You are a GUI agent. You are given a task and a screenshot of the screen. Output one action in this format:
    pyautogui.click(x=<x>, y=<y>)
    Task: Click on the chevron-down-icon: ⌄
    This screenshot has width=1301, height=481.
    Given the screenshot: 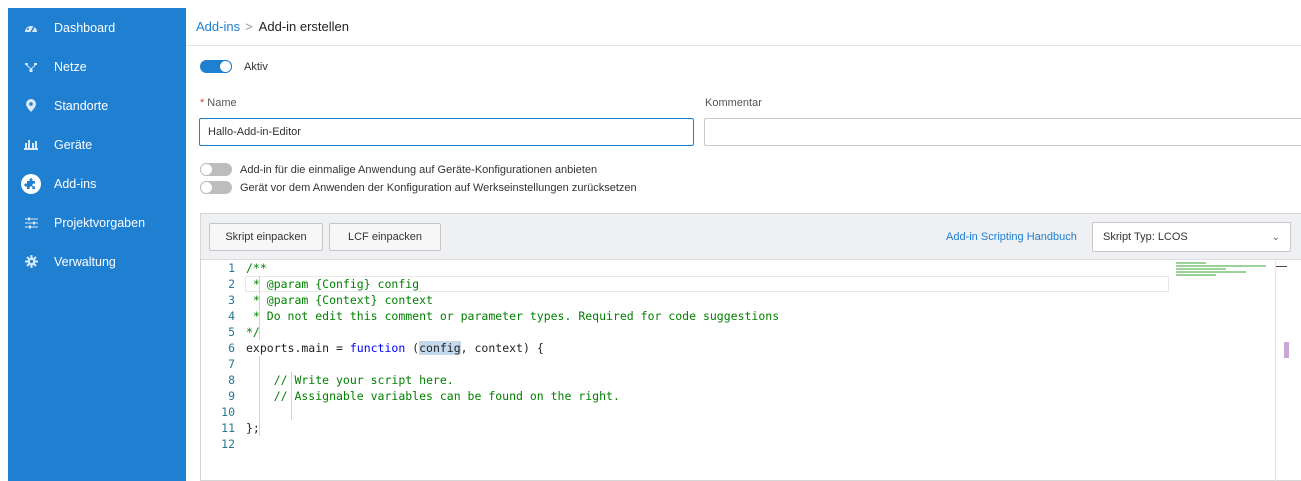 What is the action you would take?
    pyautogui.click(x=1275, y=237)
    